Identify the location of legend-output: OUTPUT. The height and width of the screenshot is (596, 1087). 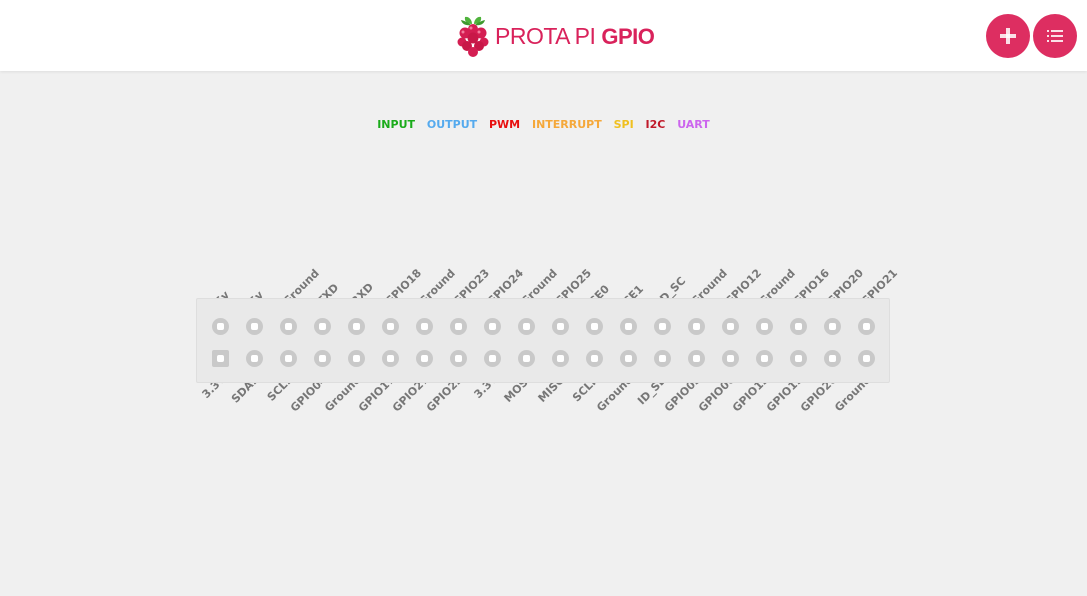
(452, 124).